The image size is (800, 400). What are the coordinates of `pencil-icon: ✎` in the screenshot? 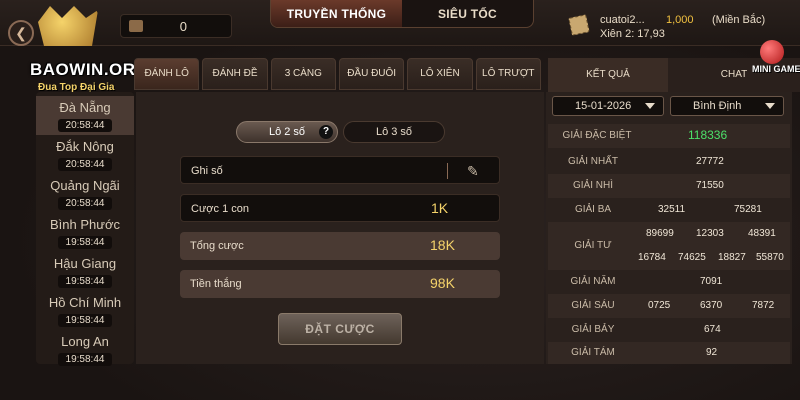 It's located at (475, 171).